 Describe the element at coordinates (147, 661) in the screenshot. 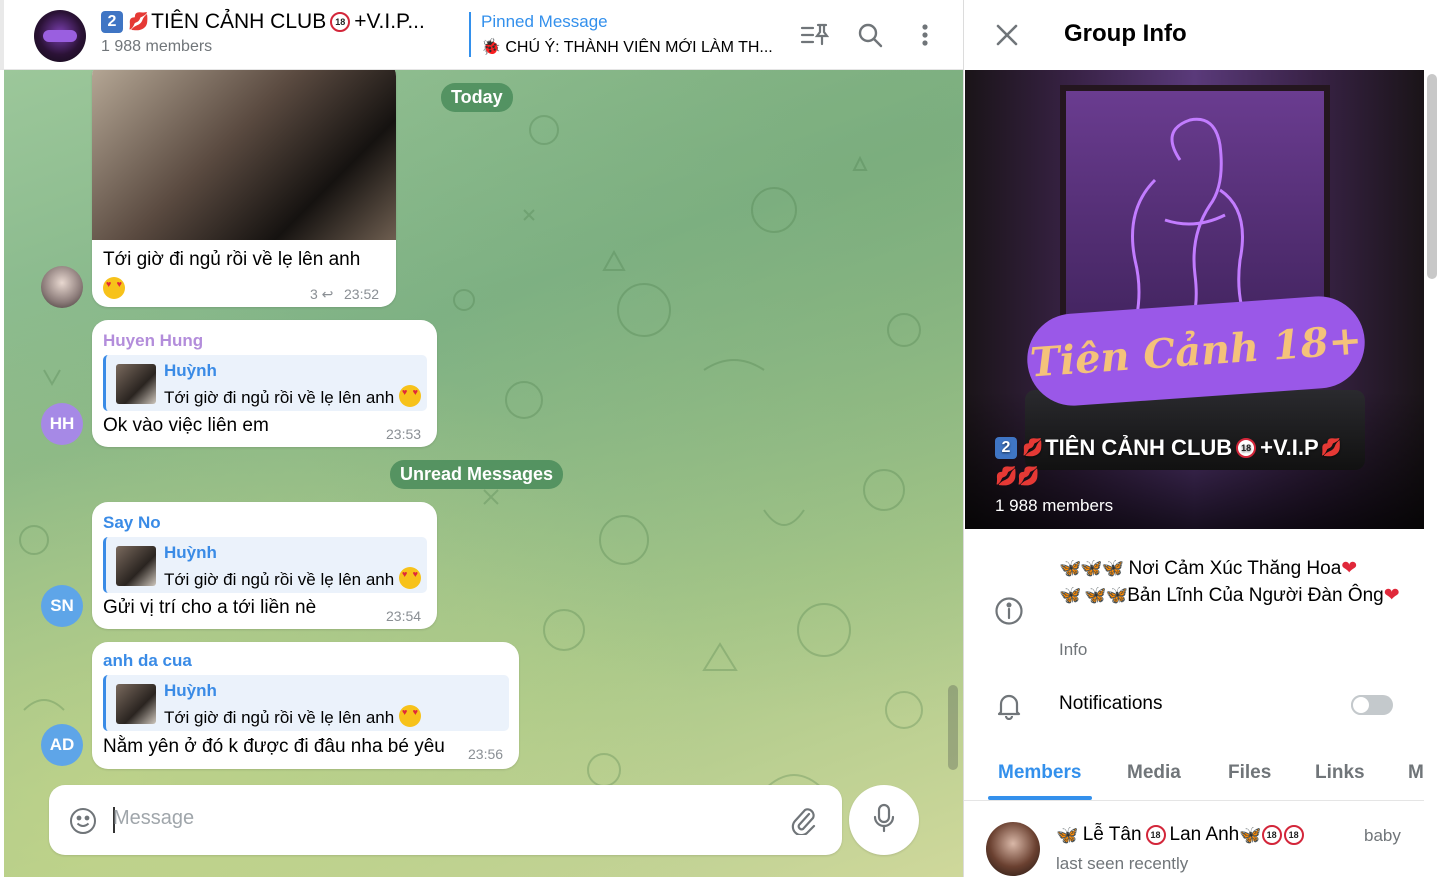

I see `sender-name: anh da cua` at that location.